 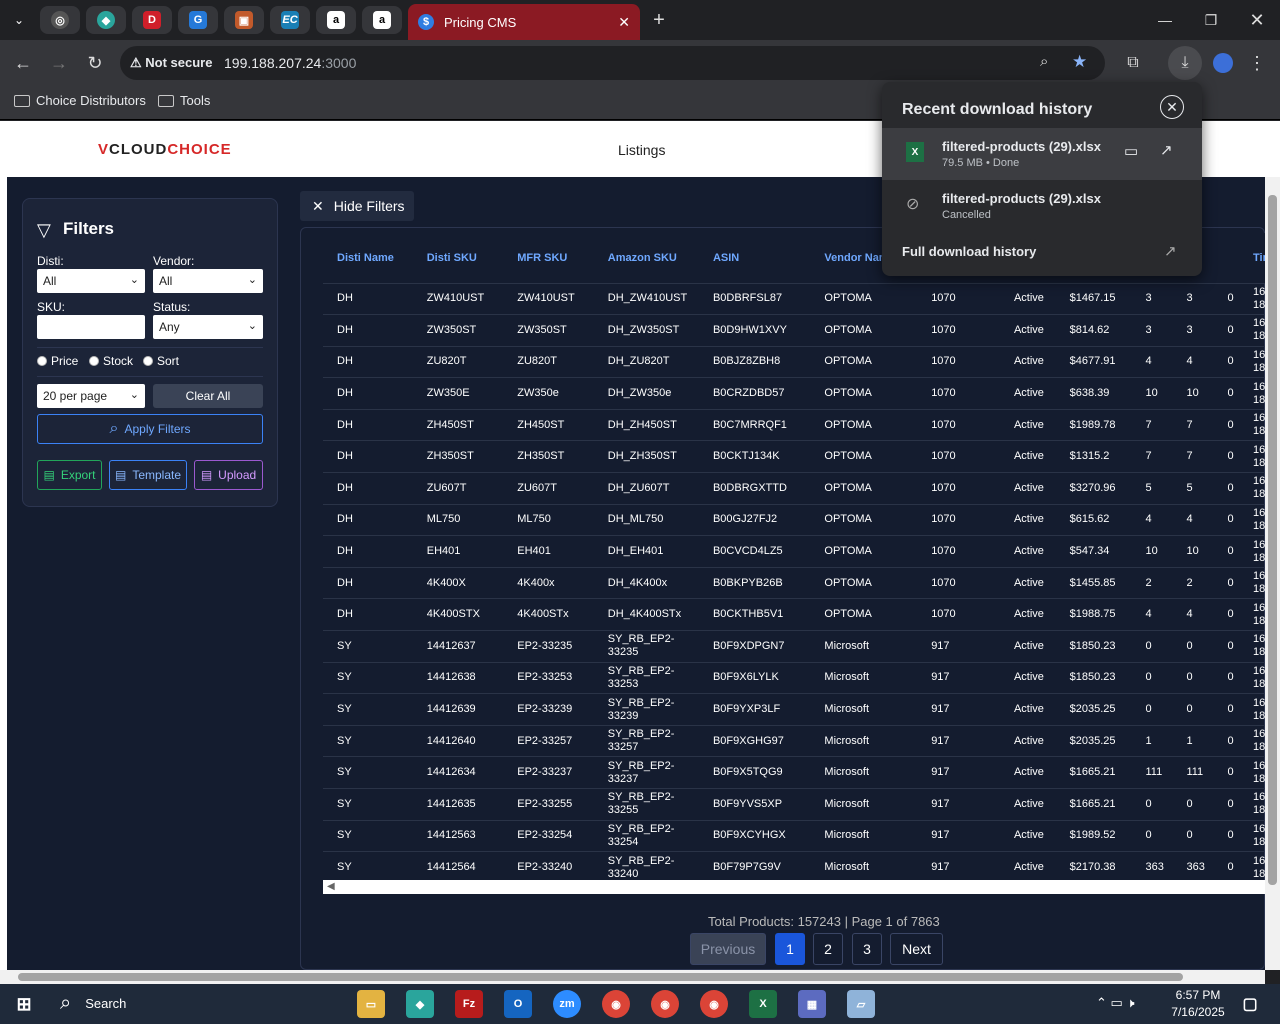 I want to click on pinned-tab-6: EC, so click(x=290, y=20).